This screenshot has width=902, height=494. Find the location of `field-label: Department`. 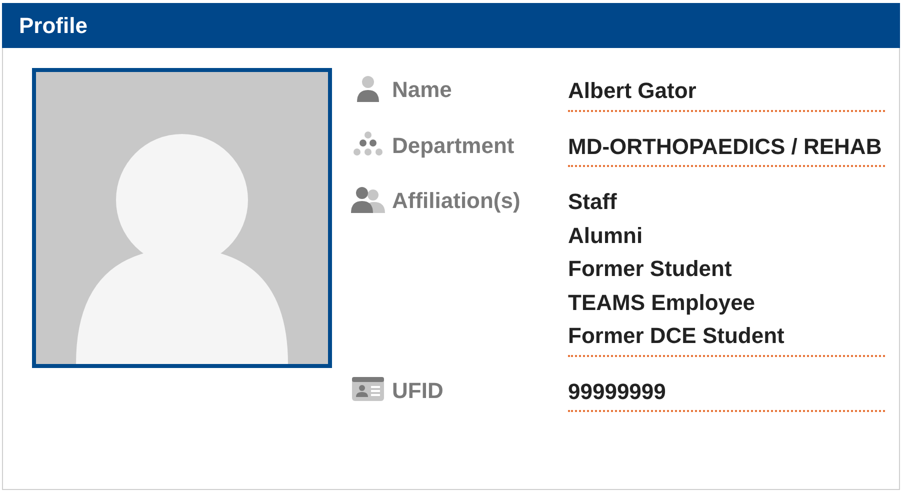

field-label: Department is located at coordinates (453, 146).